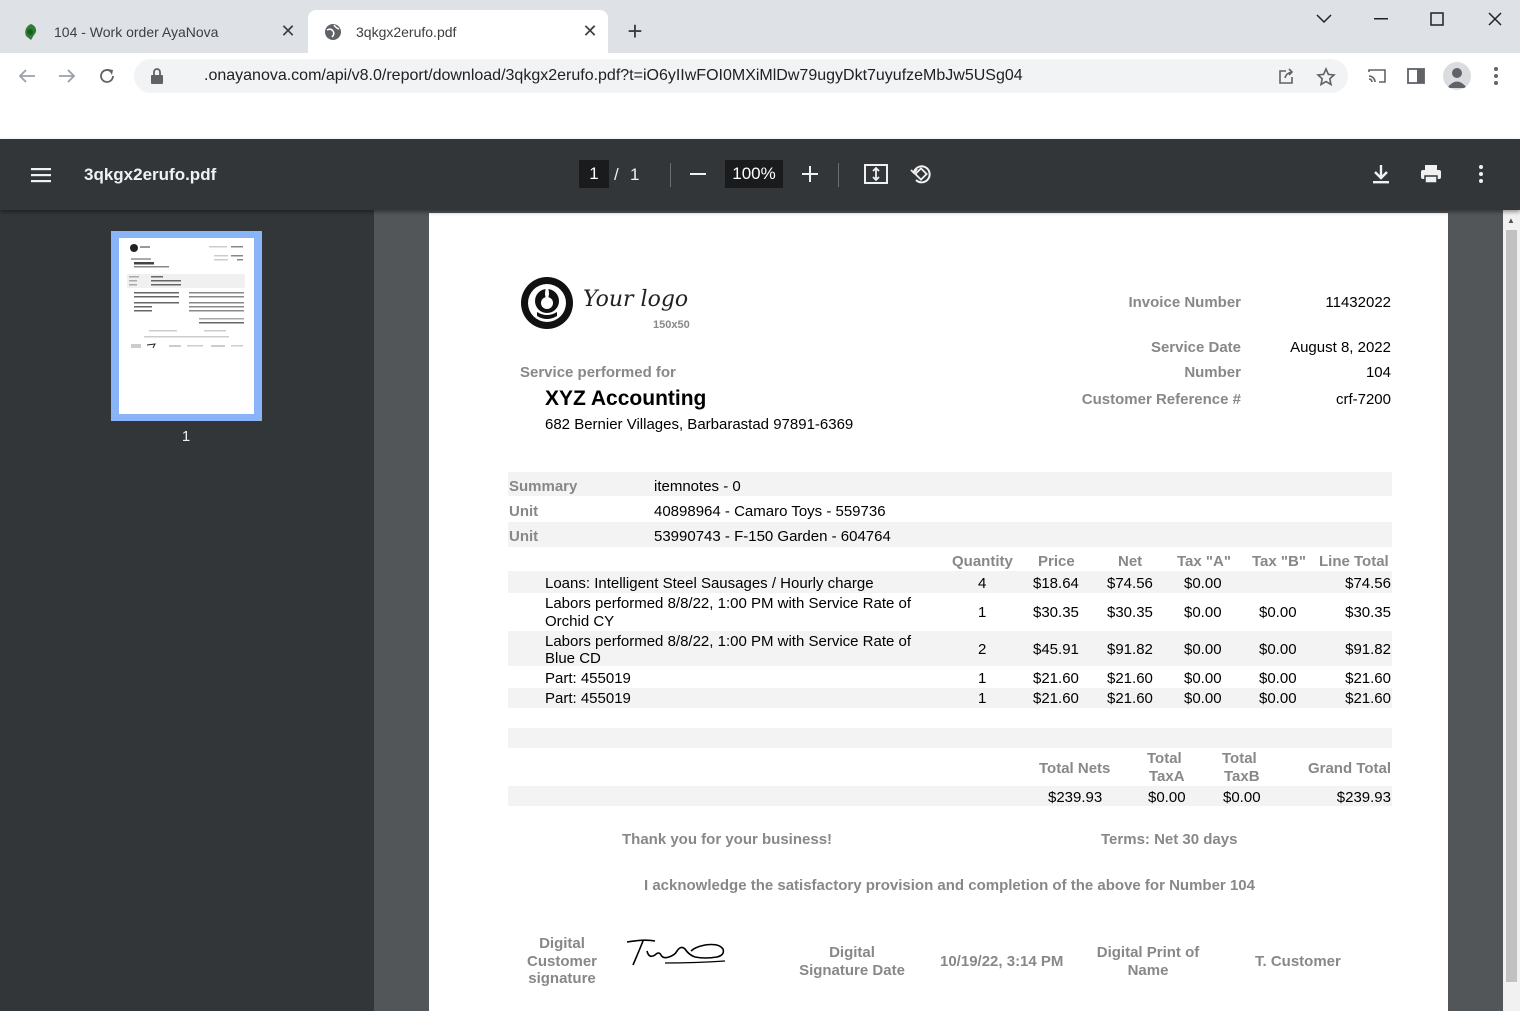 This screenshot has height=1011, width=1520. Describe the element at coordinates (697, 486) in the screenshot. I see `summary-value: itemnotes - 0` at that location.